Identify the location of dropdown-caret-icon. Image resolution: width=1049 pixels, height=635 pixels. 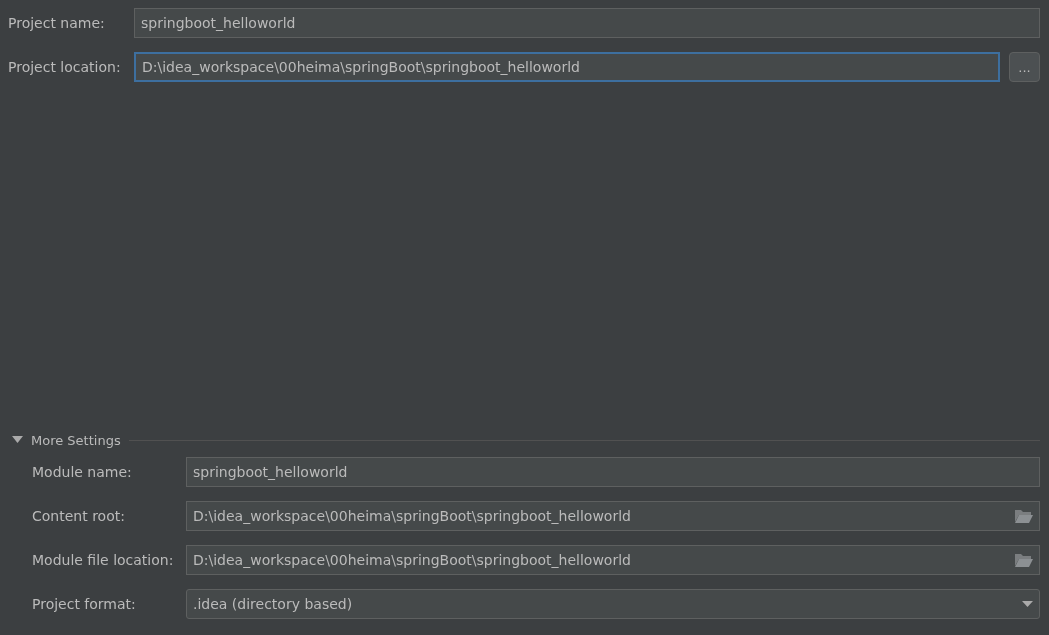
(1027, 604).